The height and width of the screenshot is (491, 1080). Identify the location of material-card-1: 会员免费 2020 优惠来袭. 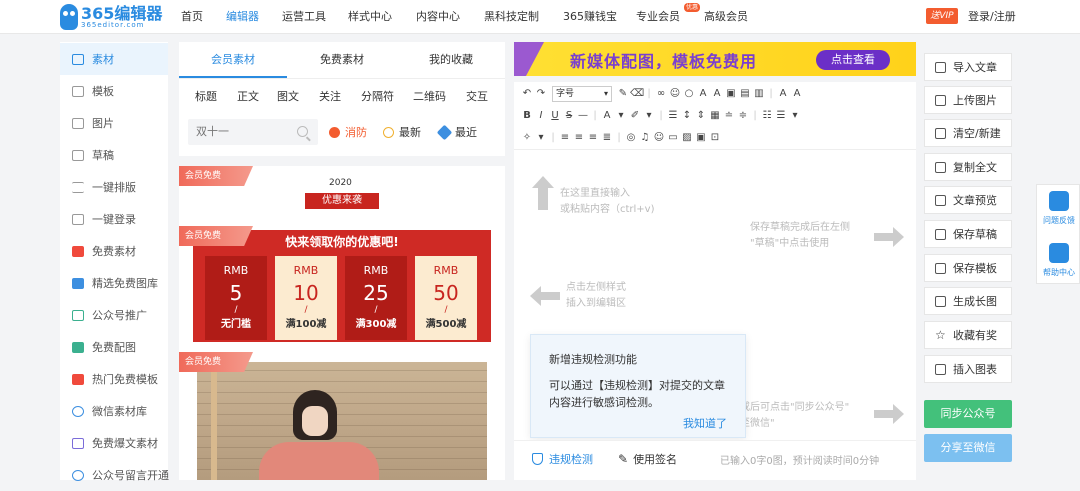
(342, 191).